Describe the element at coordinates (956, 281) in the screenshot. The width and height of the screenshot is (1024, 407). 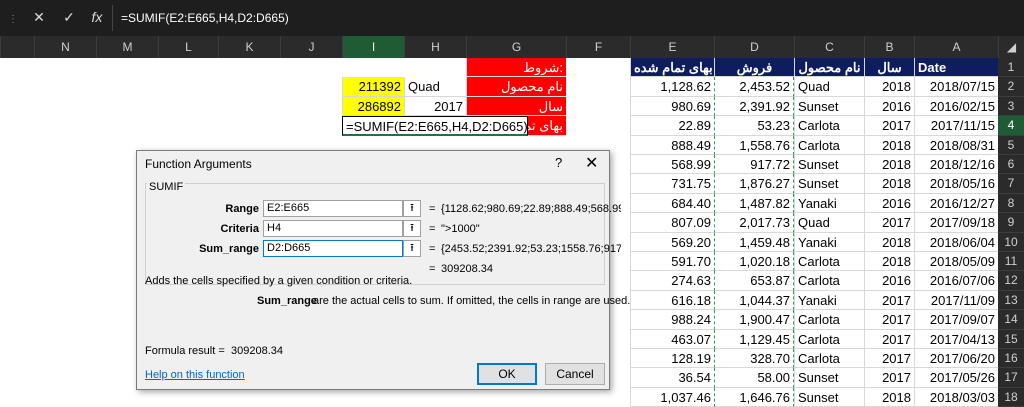
I see `table-cell: 2016/07/06` at that location.